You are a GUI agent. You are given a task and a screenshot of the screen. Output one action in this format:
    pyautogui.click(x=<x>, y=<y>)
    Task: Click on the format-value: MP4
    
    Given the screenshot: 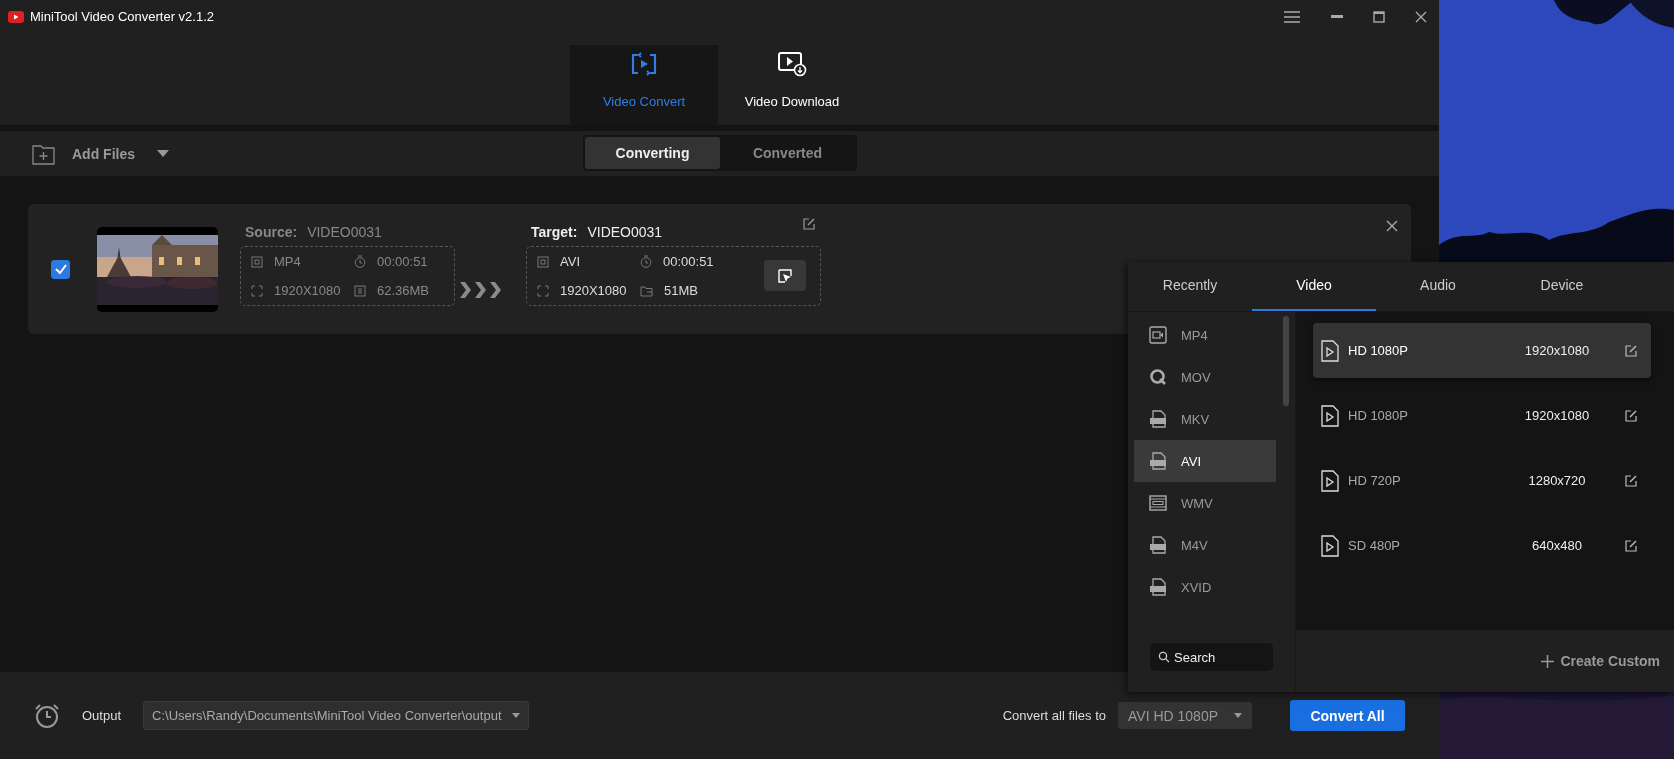 What is the action you would take?
    pyautogui.click(x=287, y=261)
    